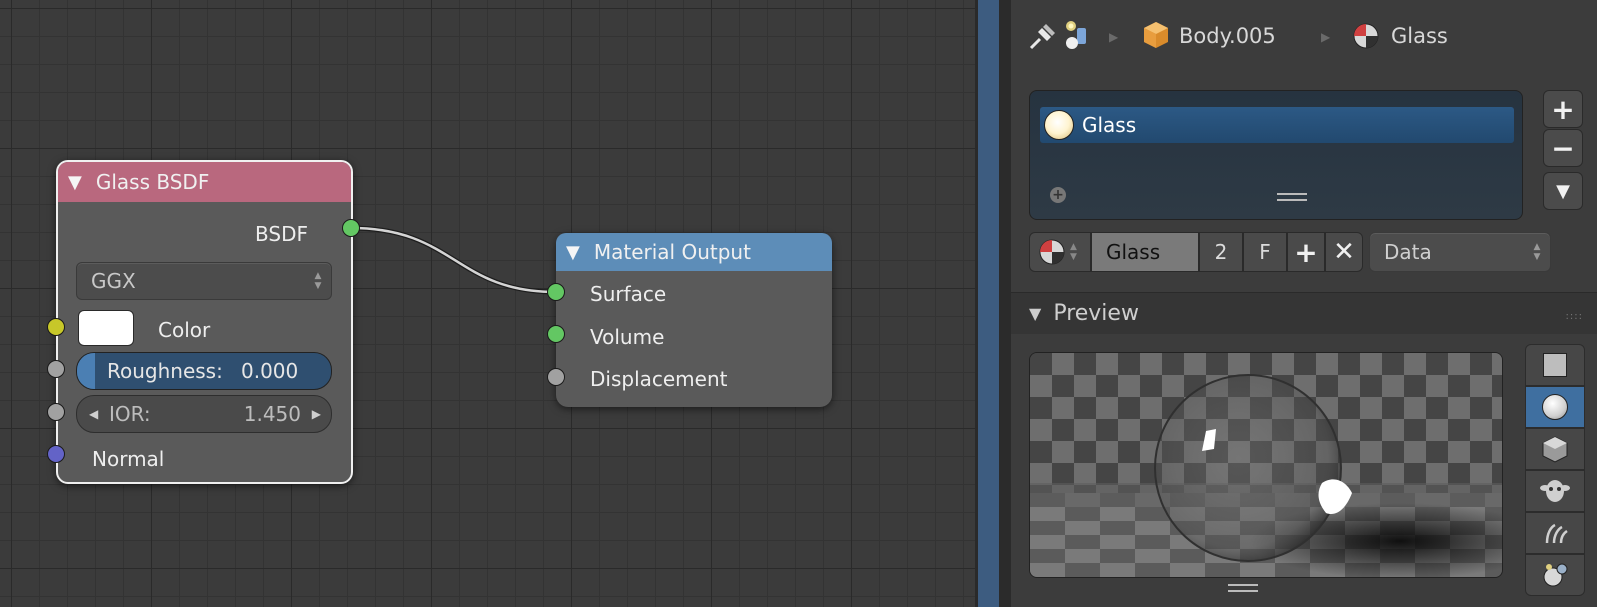 This screenshot has width=1597, height=607. What do you see at coordinates (628, 294) in the screenshot?
I see `surface-label: Surface` at bounding box center [628, 294].